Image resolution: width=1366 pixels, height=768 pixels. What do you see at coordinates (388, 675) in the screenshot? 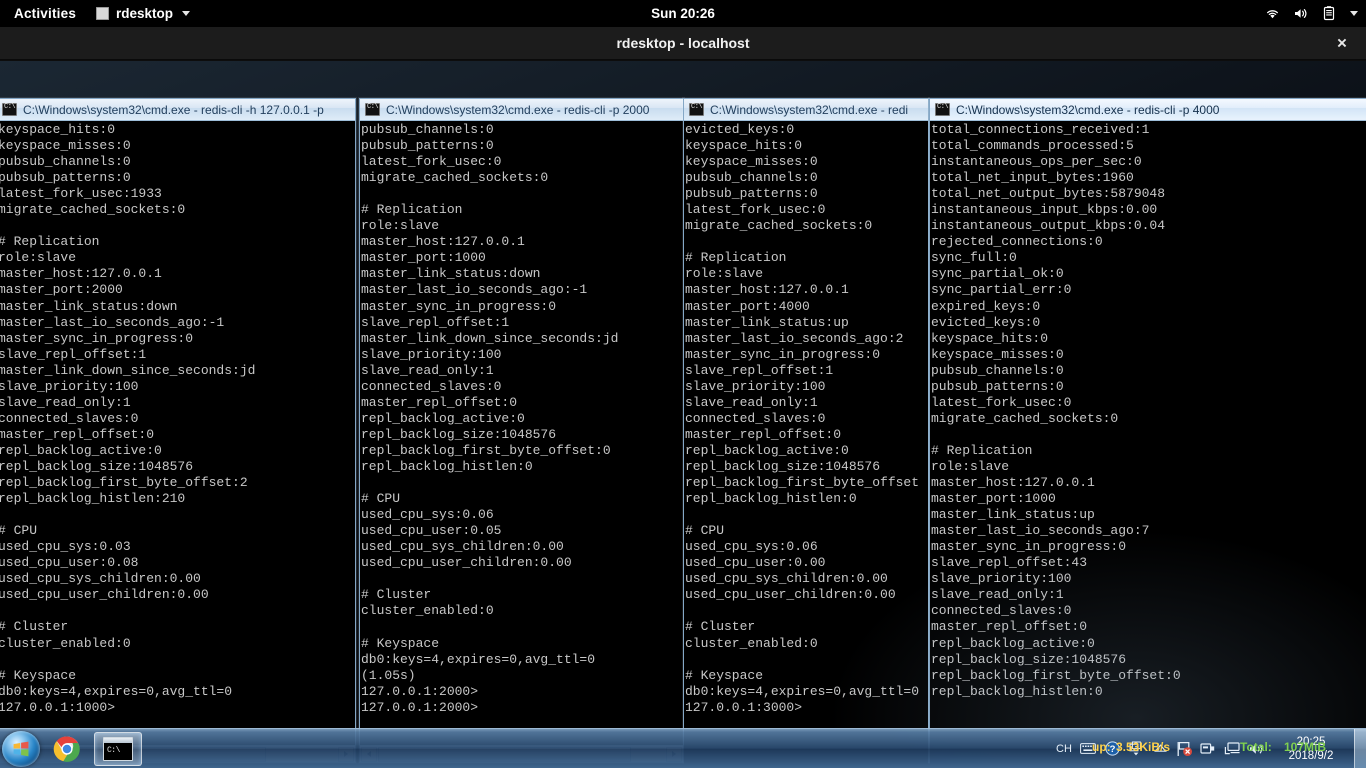
I see `terminal-line: (1.05s)` at bounding box center [388, 675].